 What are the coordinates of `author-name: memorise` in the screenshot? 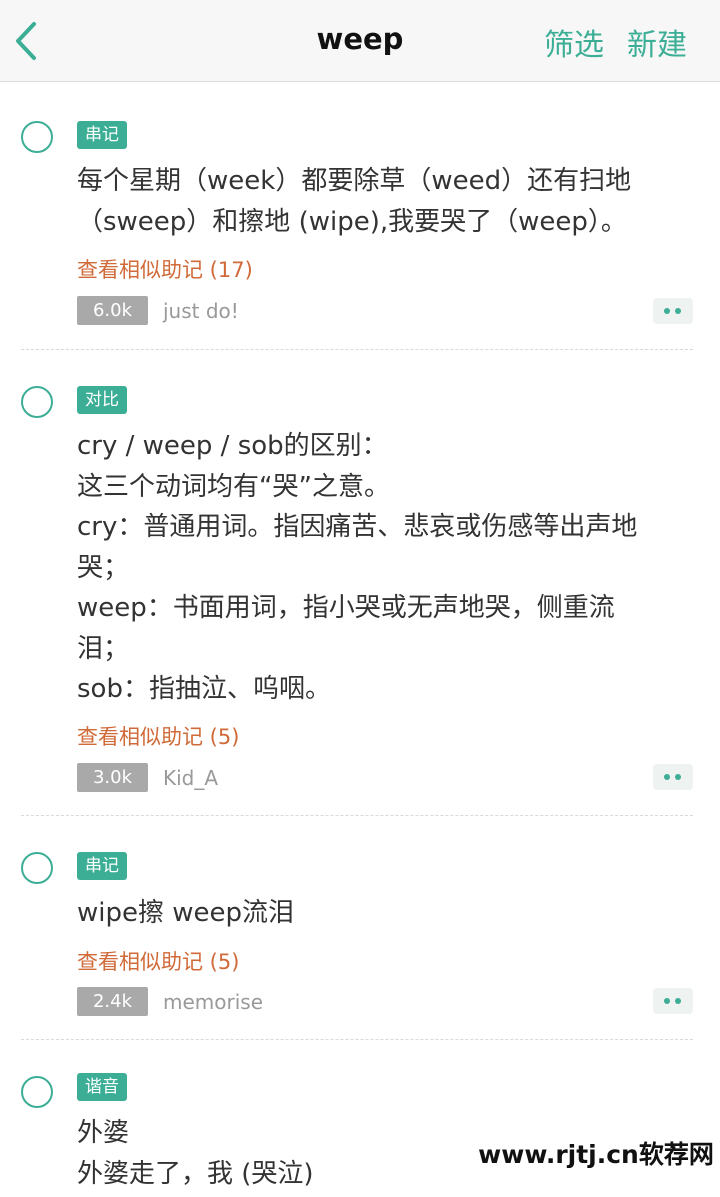 It's located at (213, 1002).